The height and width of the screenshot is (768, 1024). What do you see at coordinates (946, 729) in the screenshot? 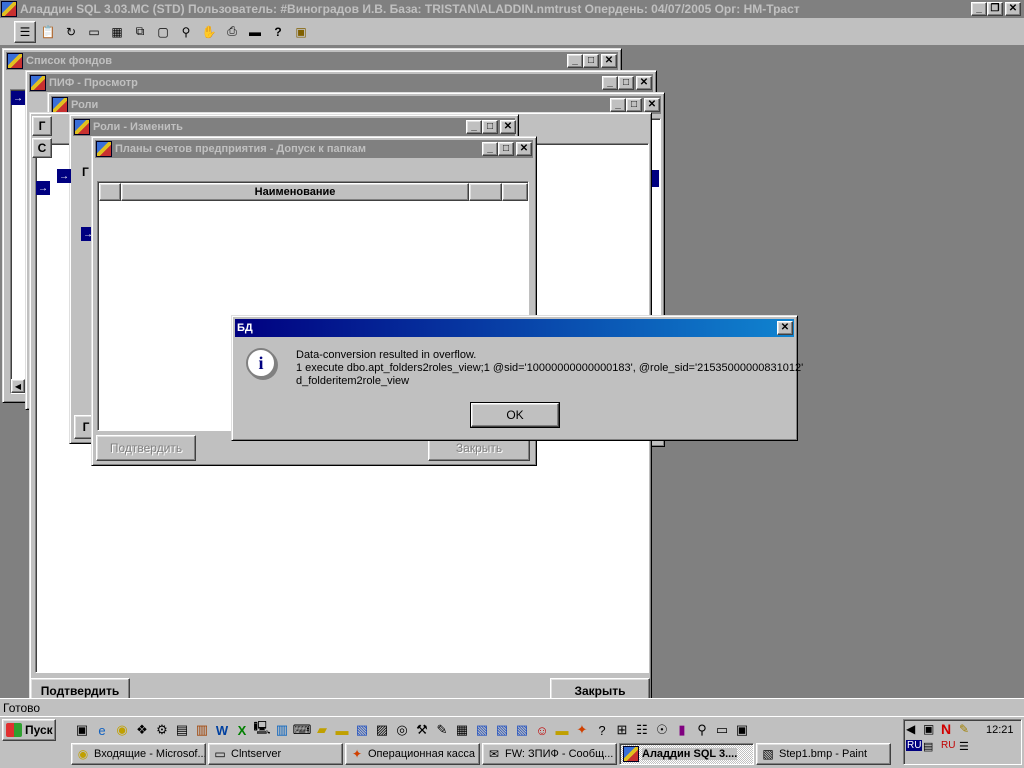
I see `antivirus-icon: N` at bounding box center [946, 729].